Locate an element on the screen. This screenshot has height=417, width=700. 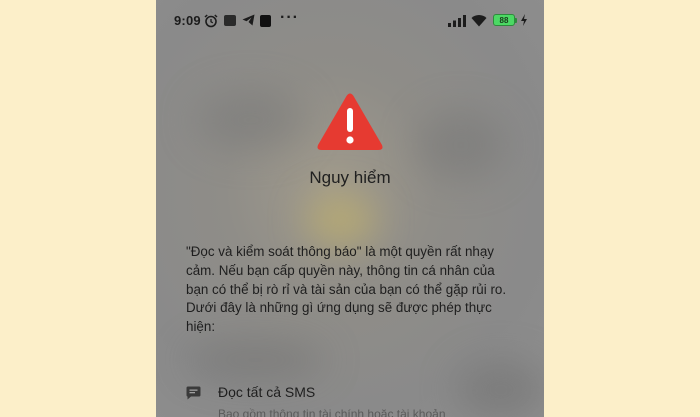
battery-icon: 88 is located at coordinates (504, 20).